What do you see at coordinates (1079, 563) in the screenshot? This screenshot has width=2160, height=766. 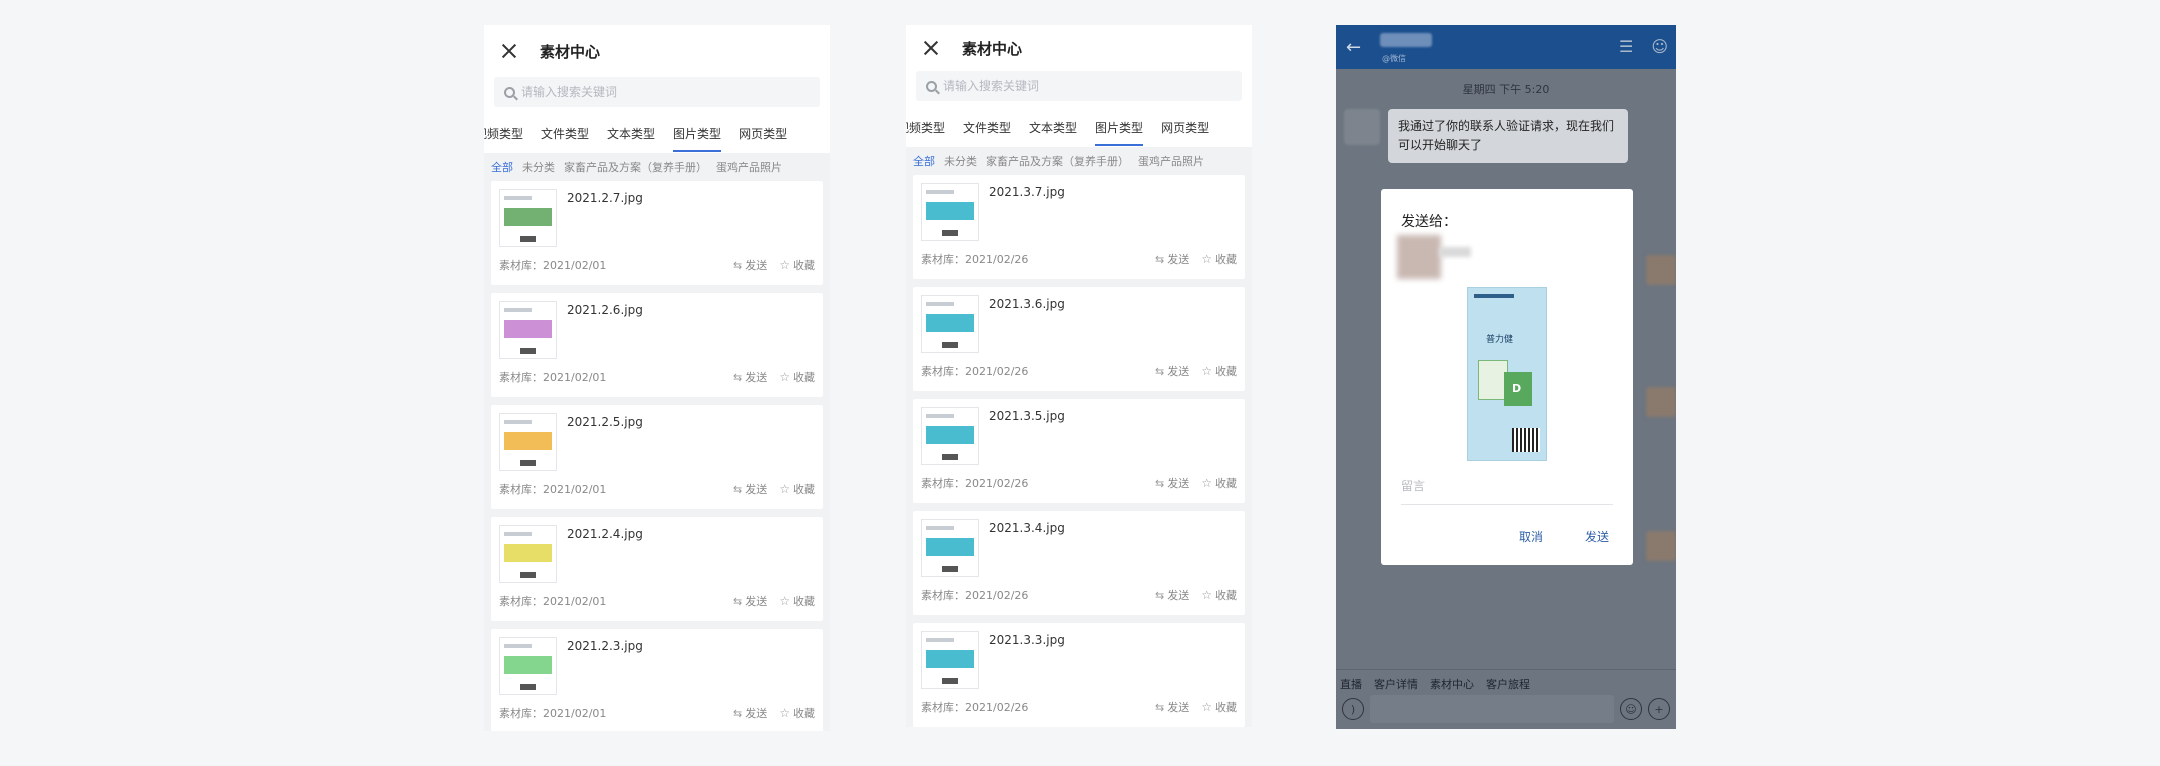 I see `list-item: 2021.3.4.jpg 素材库：2021/02/26 ⇆ 发送 ☆ 收藏` at bounding box center [1079, 563].